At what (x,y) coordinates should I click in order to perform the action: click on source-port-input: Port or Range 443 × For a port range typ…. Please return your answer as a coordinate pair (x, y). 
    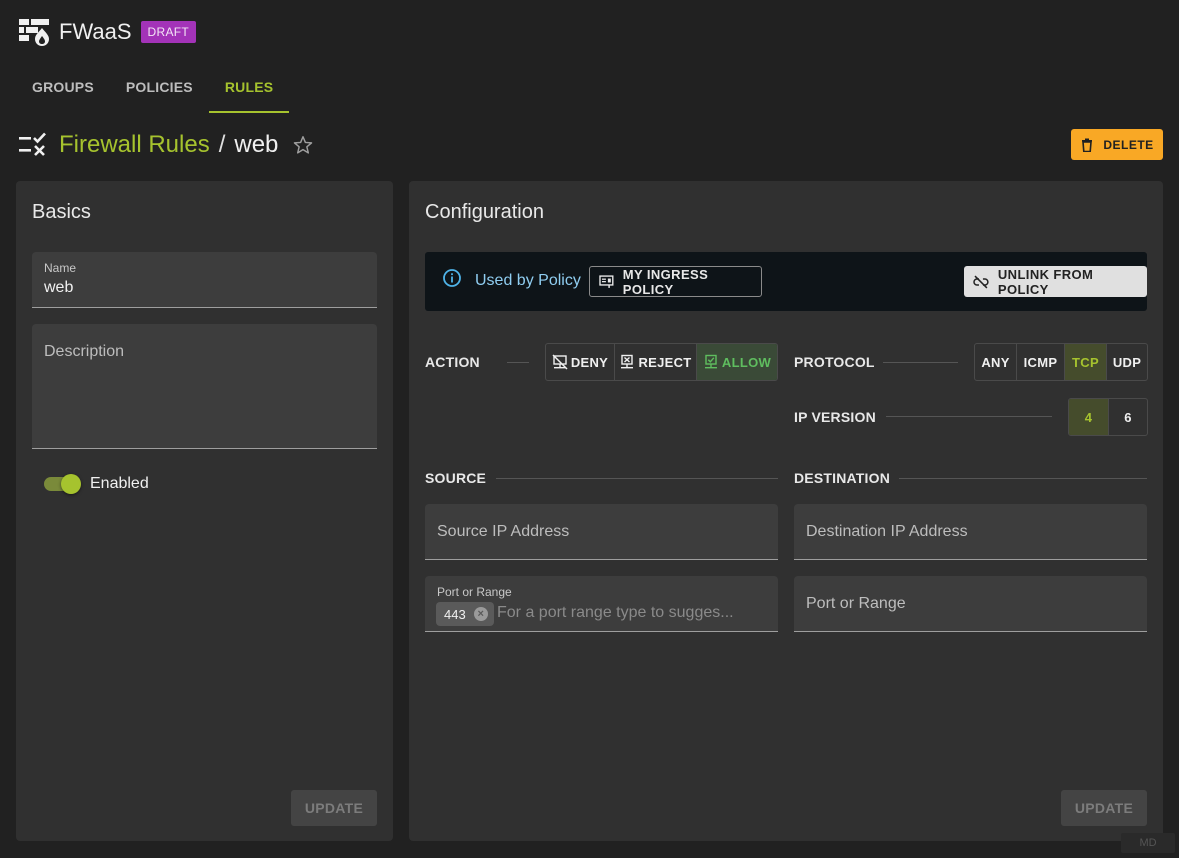
    Looking at the image, I should click on (601, 604).